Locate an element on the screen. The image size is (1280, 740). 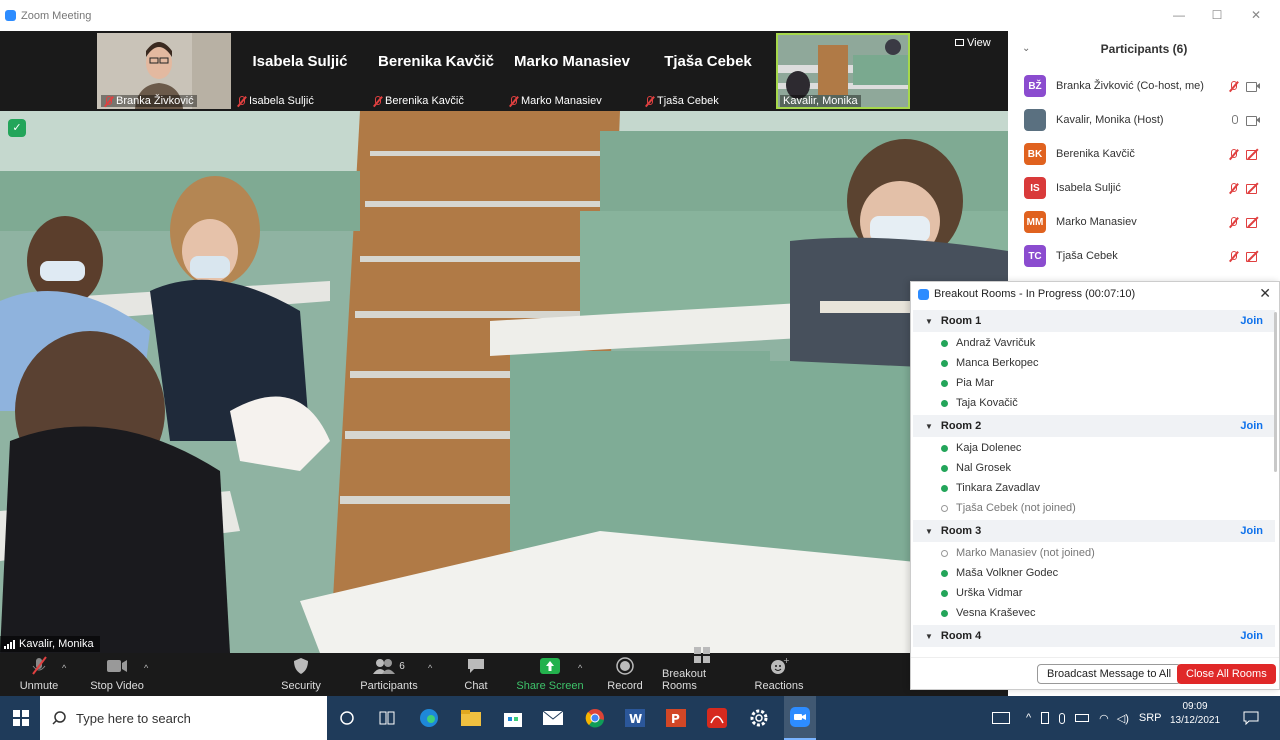
room-member: Tinkara Zavadlav is located at coordinates (990, 488).